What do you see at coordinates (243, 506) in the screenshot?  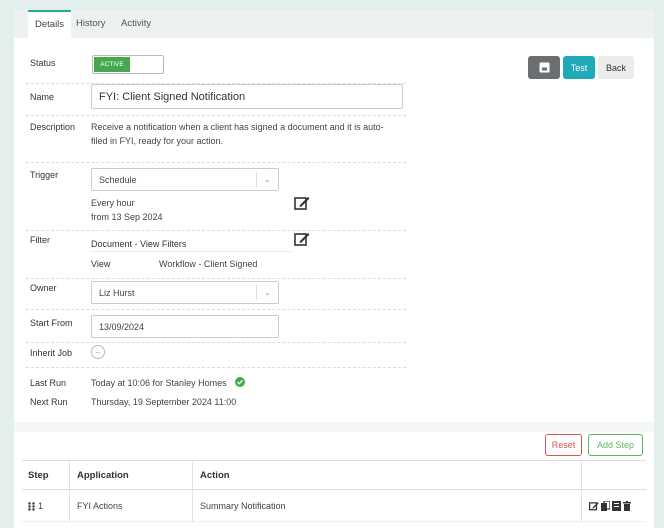 I see `step-action: Summary Notification` at bounding box center [243, 506].